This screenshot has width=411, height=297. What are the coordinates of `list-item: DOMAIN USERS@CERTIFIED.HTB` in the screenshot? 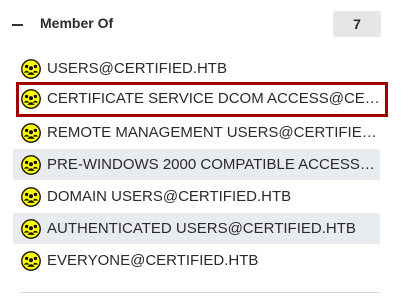 It's located at (196, 196).